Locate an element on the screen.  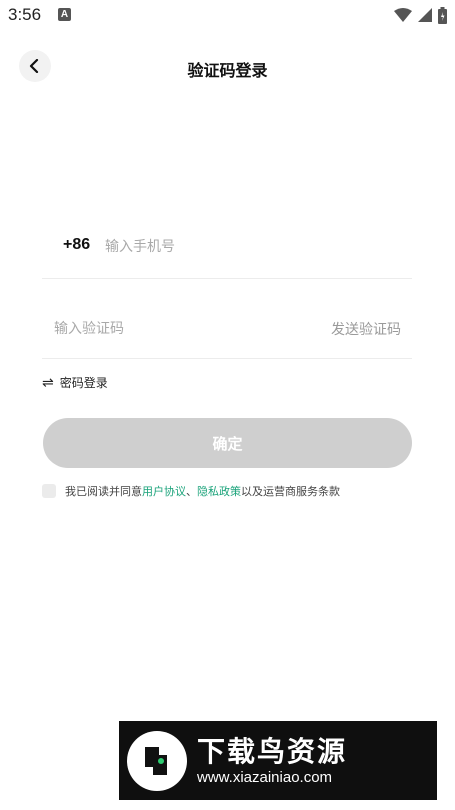
watermark-text: 下载鸟资源 www.xiazainiao.com is located at coordinates (272, 760).